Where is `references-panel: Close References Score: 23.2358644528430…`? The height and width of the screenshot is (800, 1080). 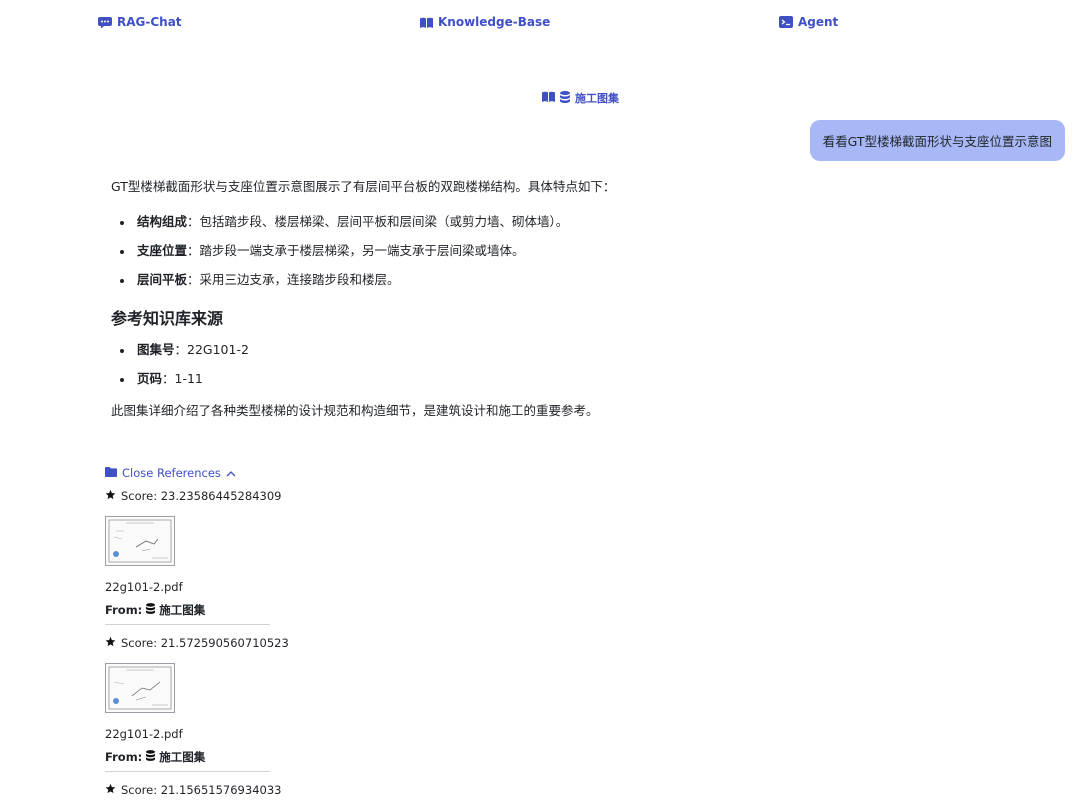 references-panel: Close References Score: 23.2358644528430… is located at coordinates (205, 631).